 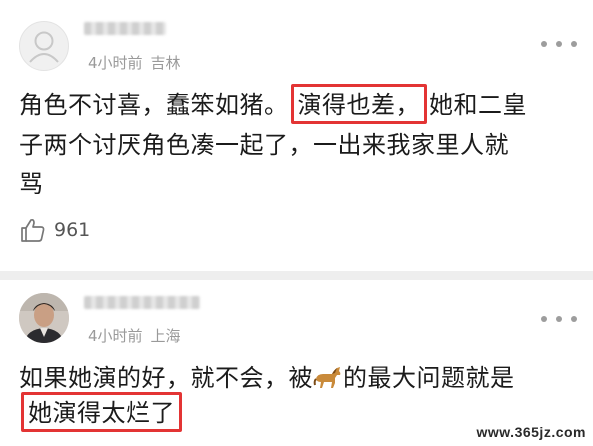 I want to click on like-count: 961, so click(x=72, y=230).